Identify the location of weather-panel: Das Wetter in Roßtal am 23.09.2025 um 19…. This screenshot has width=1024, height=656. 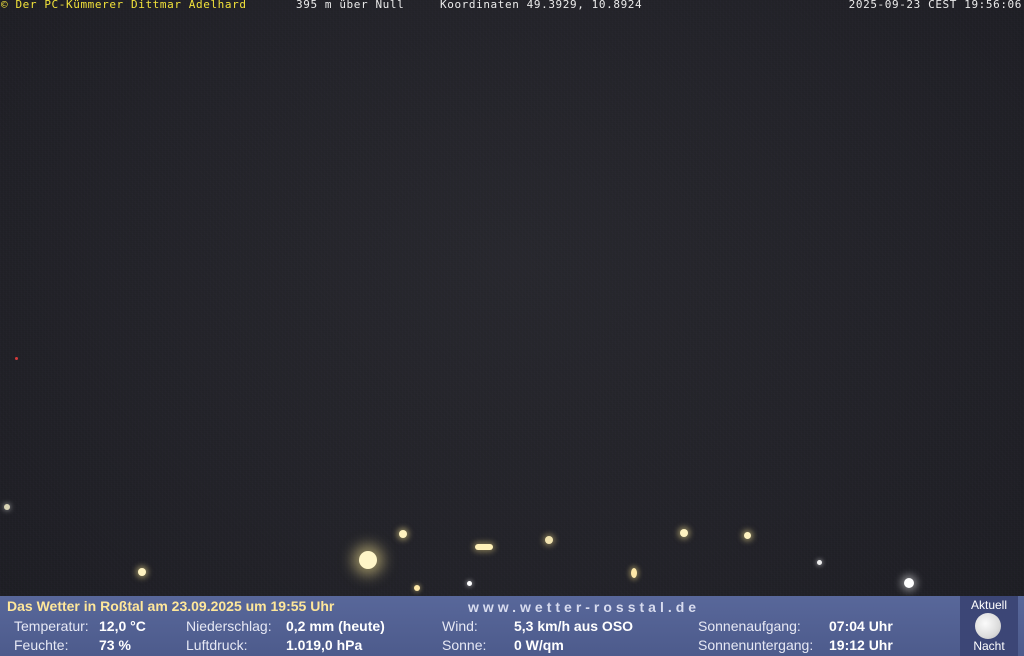
(512, 626).